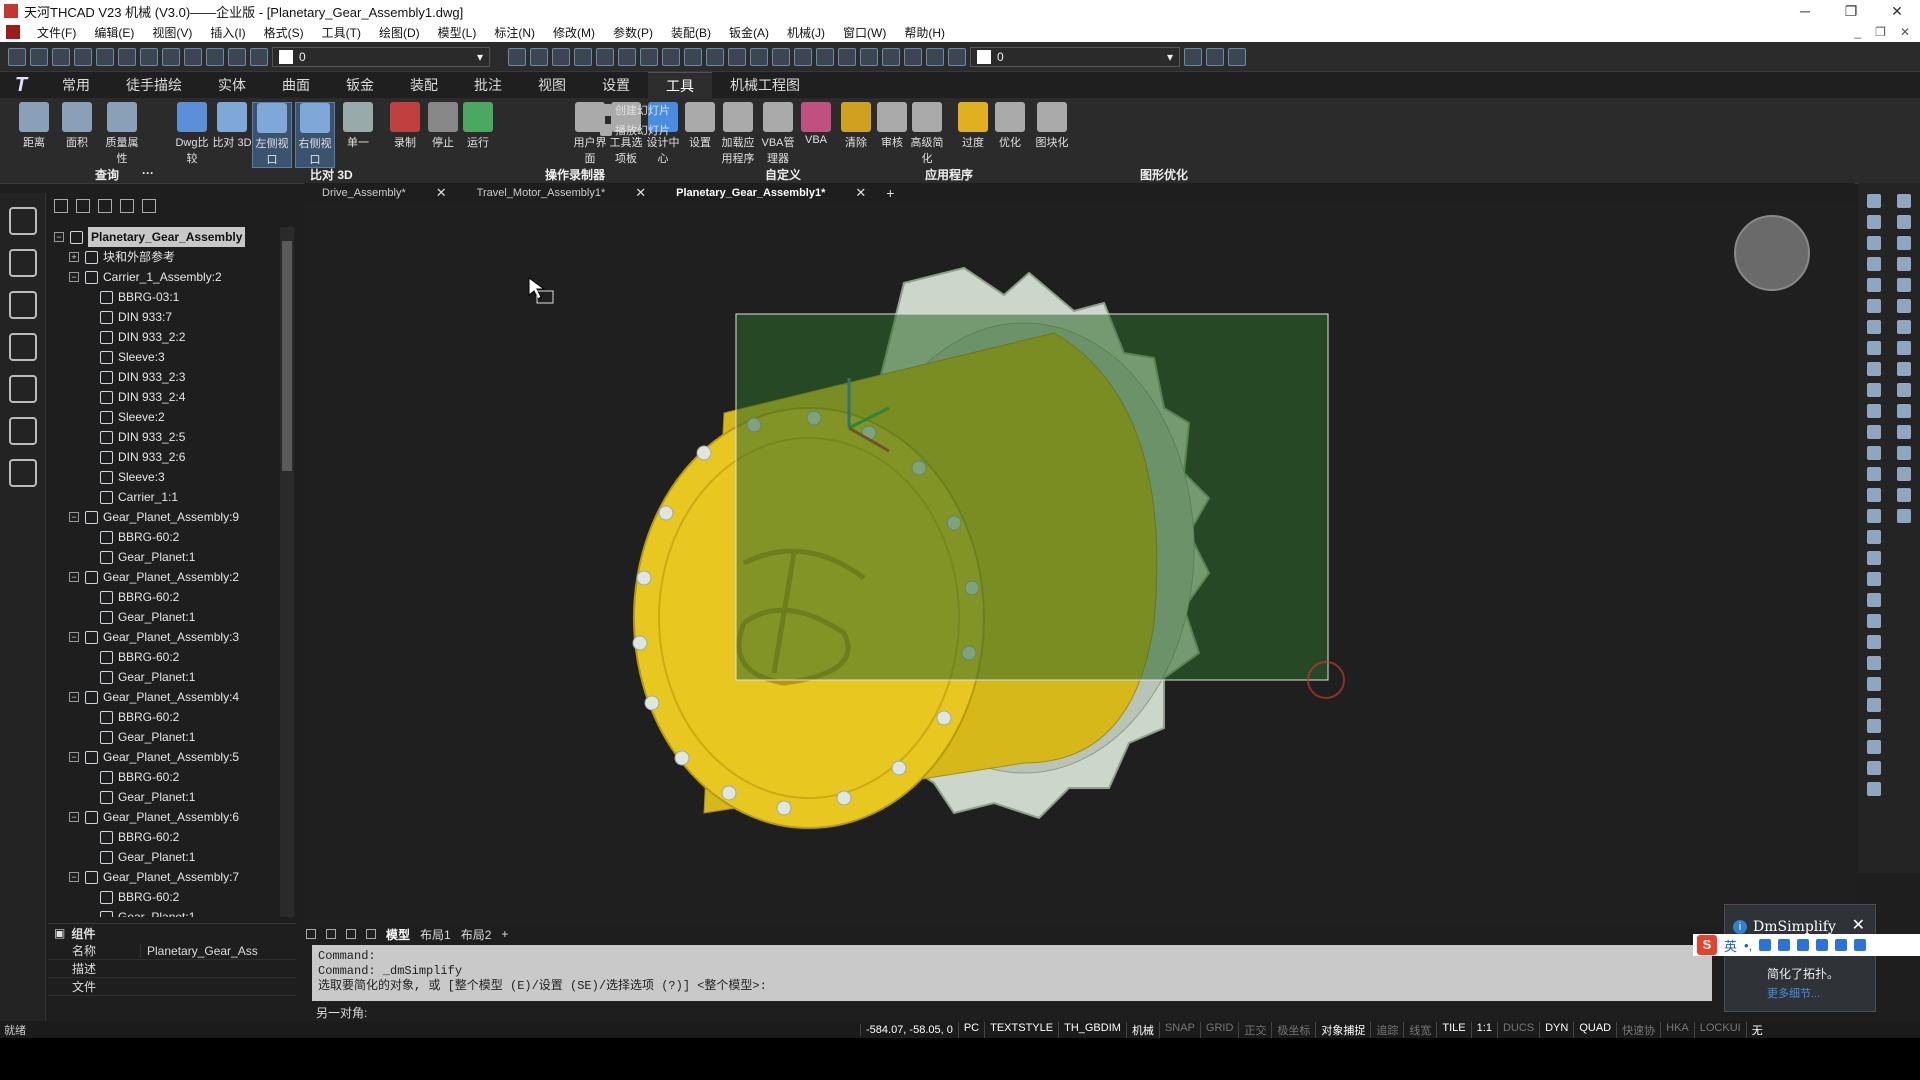 This screenshot has width=1920, height=1080. I want to click on tree-expand-icon, so click(61, 206).